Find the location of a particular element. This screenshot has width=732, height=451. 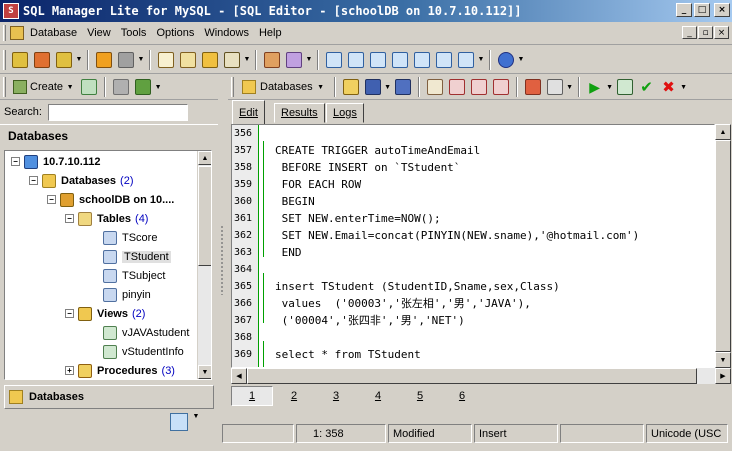

database-options-button is located at coordinates (64, 60).